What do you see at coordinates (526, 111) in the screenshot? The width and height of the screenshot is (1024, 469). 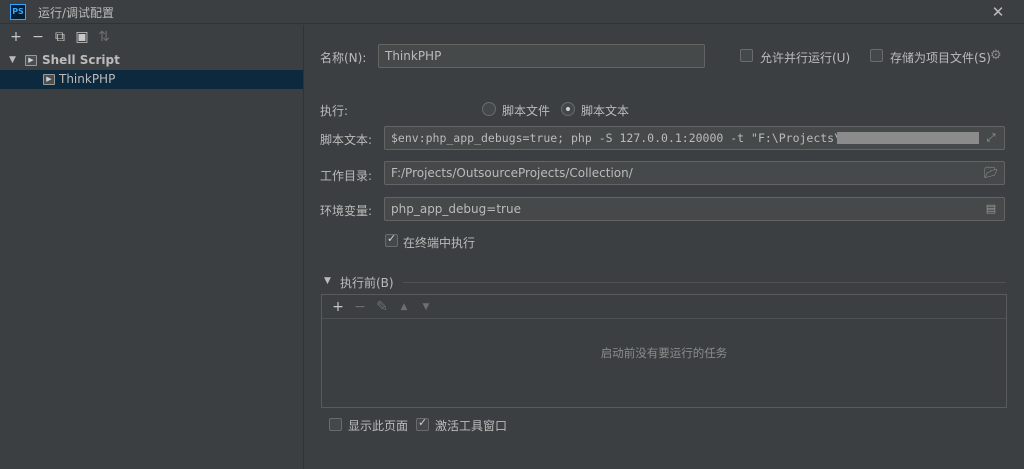 I see `script-file-label: 脚本文件` at bounding box center [526, 111].